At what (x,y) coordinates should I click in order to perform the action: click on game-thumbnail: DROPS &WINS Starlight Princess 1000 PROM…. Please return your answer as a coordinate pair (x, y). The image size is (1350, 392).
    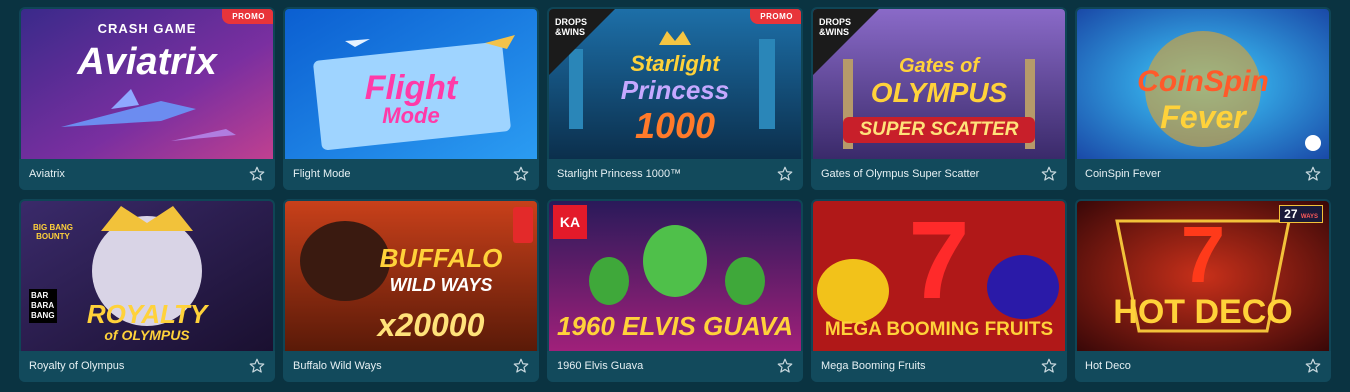
    Looking at the image, I should click on (675, 84).